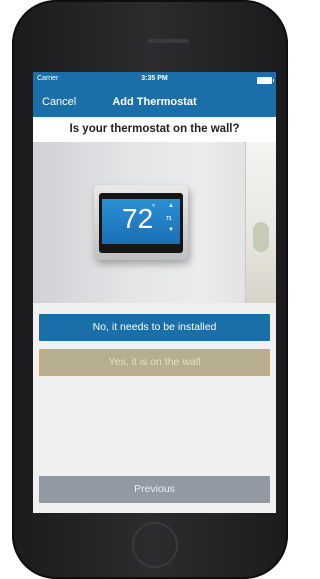 This screenshot has width=320, height=579. What do you see at coordinates (154, 362) in the screenshot?
I see `on-wall-button: Yes, it is on the wall` at bounding box center [154, 362].